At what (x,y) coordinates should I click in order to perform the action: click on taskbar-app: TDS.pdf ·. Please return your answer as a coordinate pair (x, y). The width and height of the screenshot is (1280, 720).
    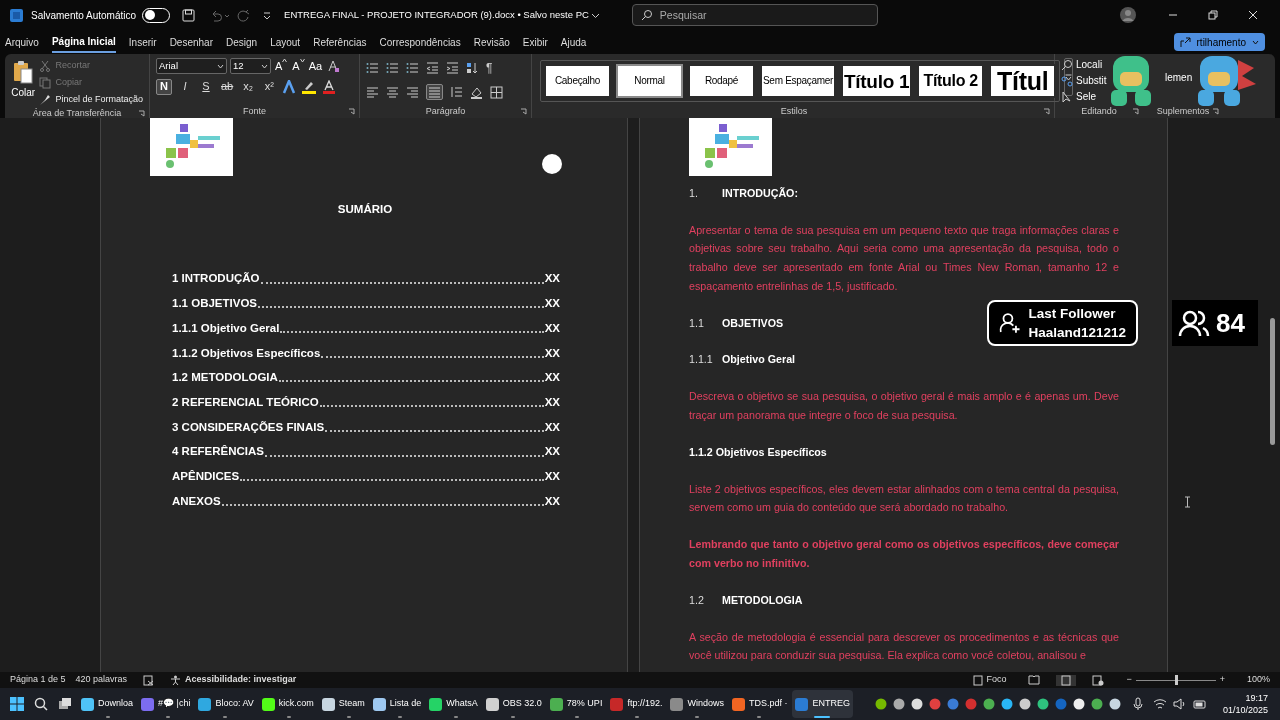
    Looking at the image, I should click on (759, 704).